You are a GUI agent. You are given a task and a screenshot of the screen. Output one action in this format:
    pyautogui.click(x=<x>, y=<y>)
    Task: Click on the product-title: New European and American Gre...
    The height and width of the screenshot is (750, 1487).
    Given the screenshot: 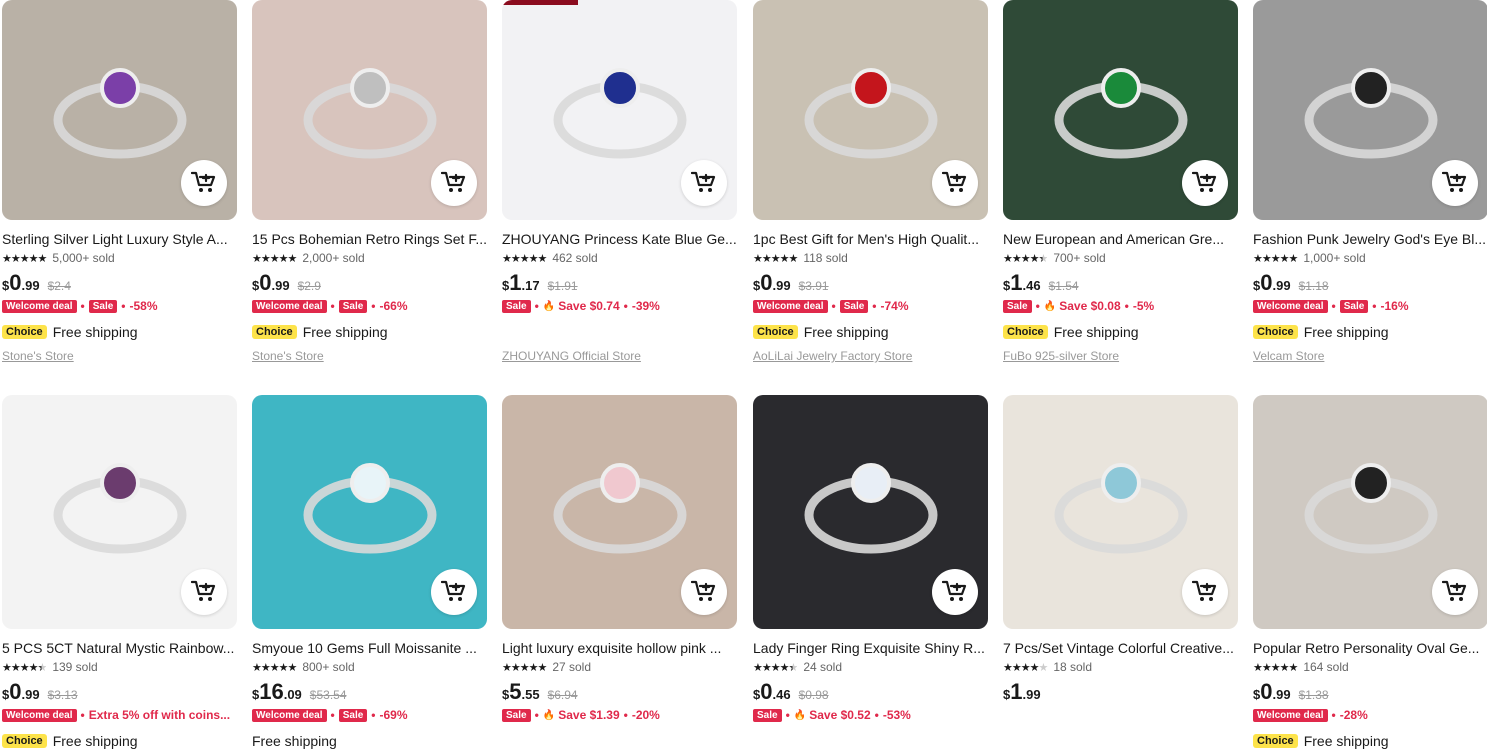 What is the action you would take?
    pyautogui.click(x=1120, y=239)
    